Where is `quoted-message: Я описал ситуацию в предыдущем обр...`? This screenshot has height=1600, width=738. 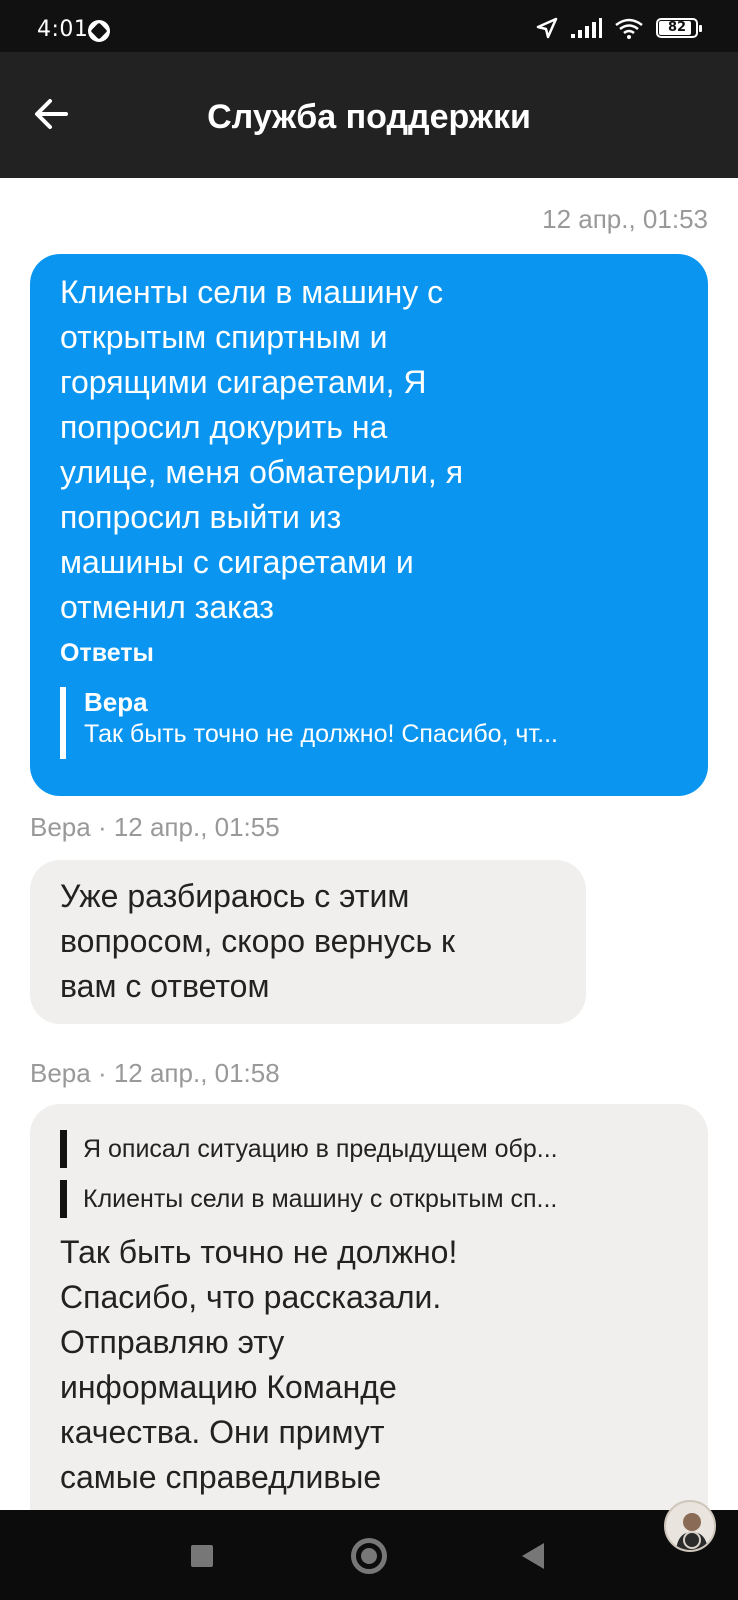
quoted-message: Я описал ситуацию в предыдущем обр... is located at coordinates (360, 1149).